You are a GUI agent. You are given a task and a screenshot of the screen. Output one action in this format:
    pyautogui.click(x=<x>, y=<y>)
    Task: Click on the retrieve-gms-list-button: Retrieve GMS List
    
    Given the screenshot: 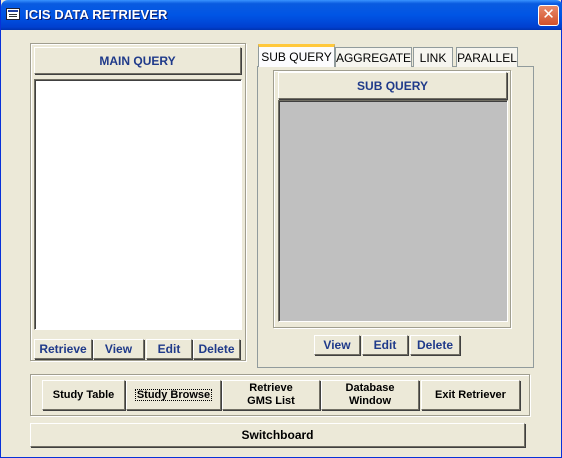 What is the action you would take?
    pyautogui.click(x=271, y=395)
    